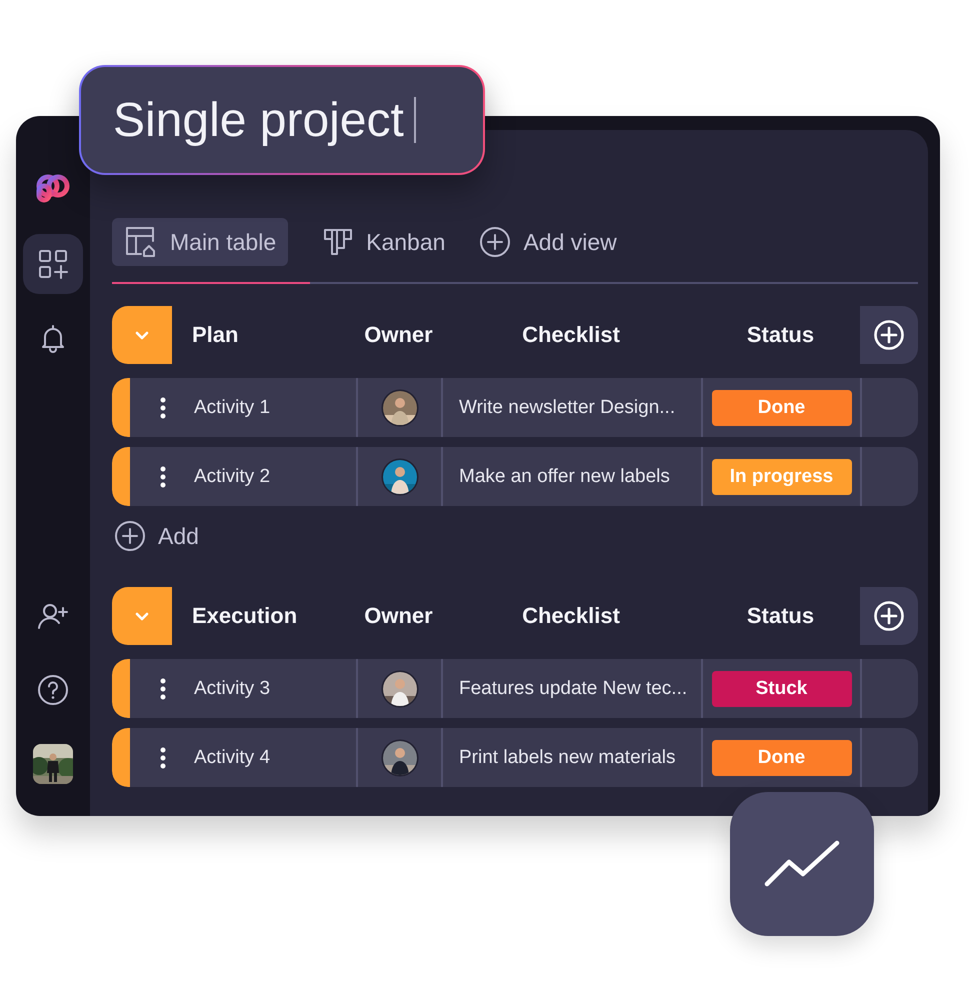  Describe the element at coordinates (215, 335) in the screenshot. I see `group-title: Plan` at that location.